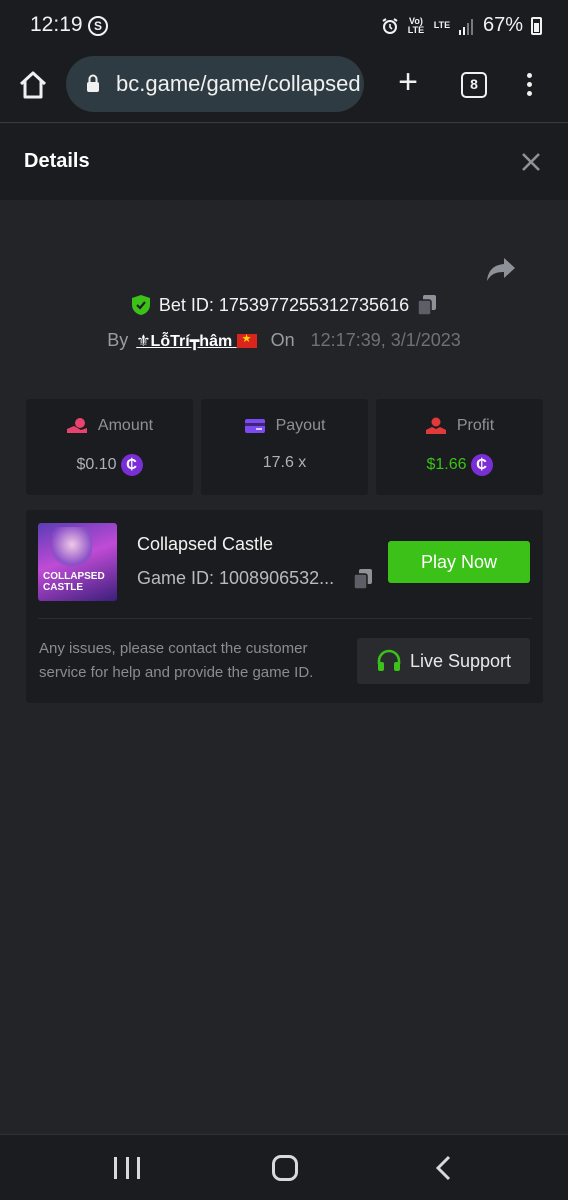  What do you see at coordinates (72, 549) in the screenshot?
I see `thumbnail-artwork` at bounding box center [72, 549].